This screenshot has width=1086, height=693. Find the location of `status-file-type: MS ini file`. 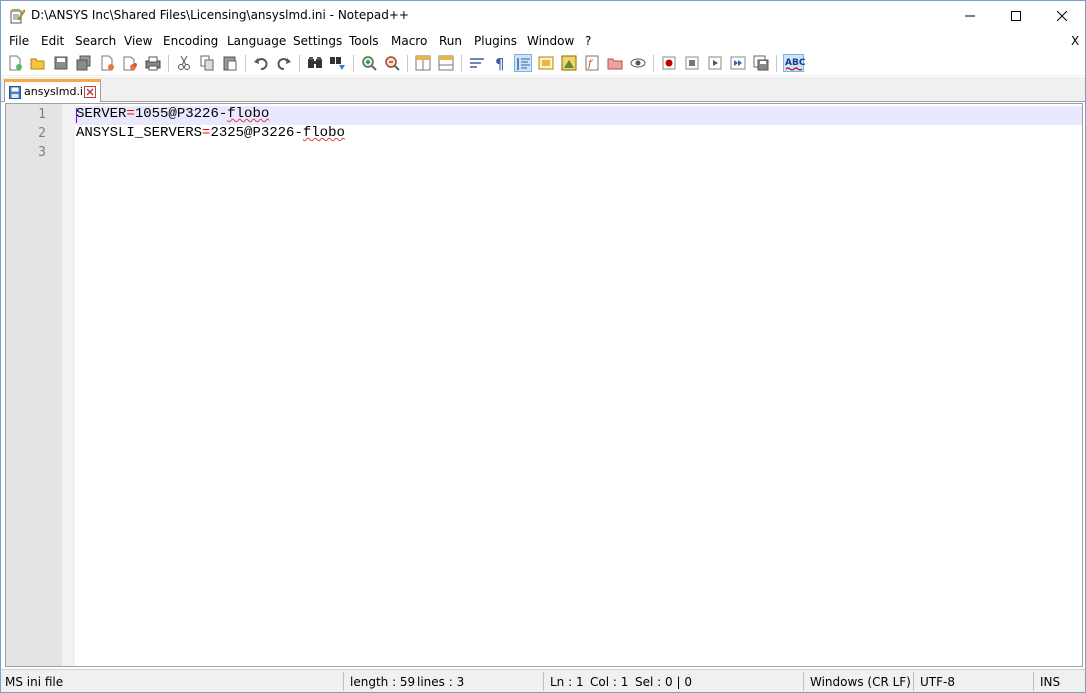

status-file-type: MS ini file is located at coordinates (34, 682).